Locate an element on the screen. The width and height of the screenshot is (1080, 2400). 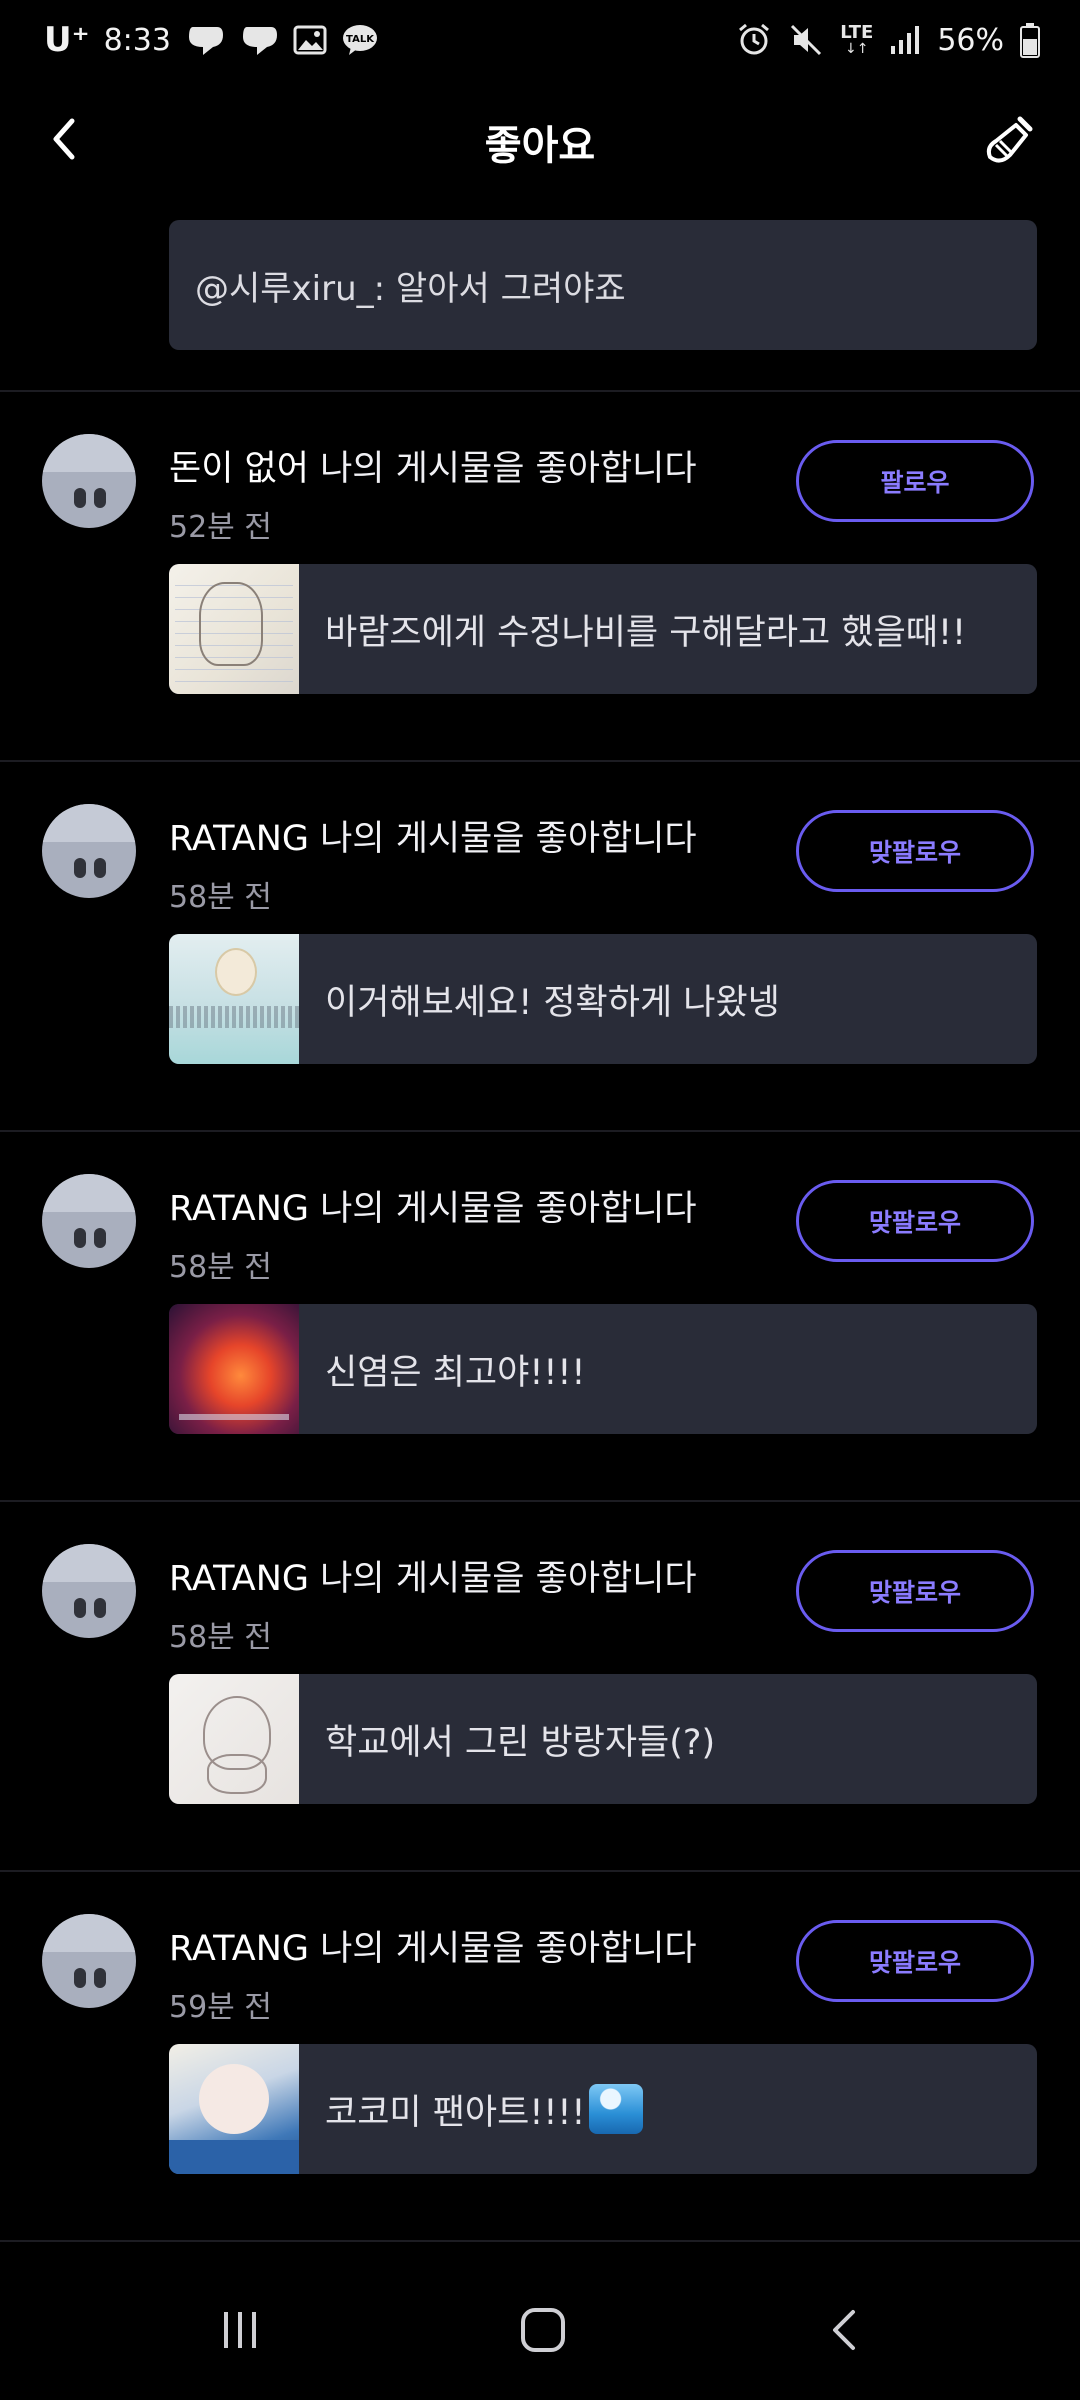
post-preview: 신염은 최고야!!!! is located at coordinates (603, 1369).